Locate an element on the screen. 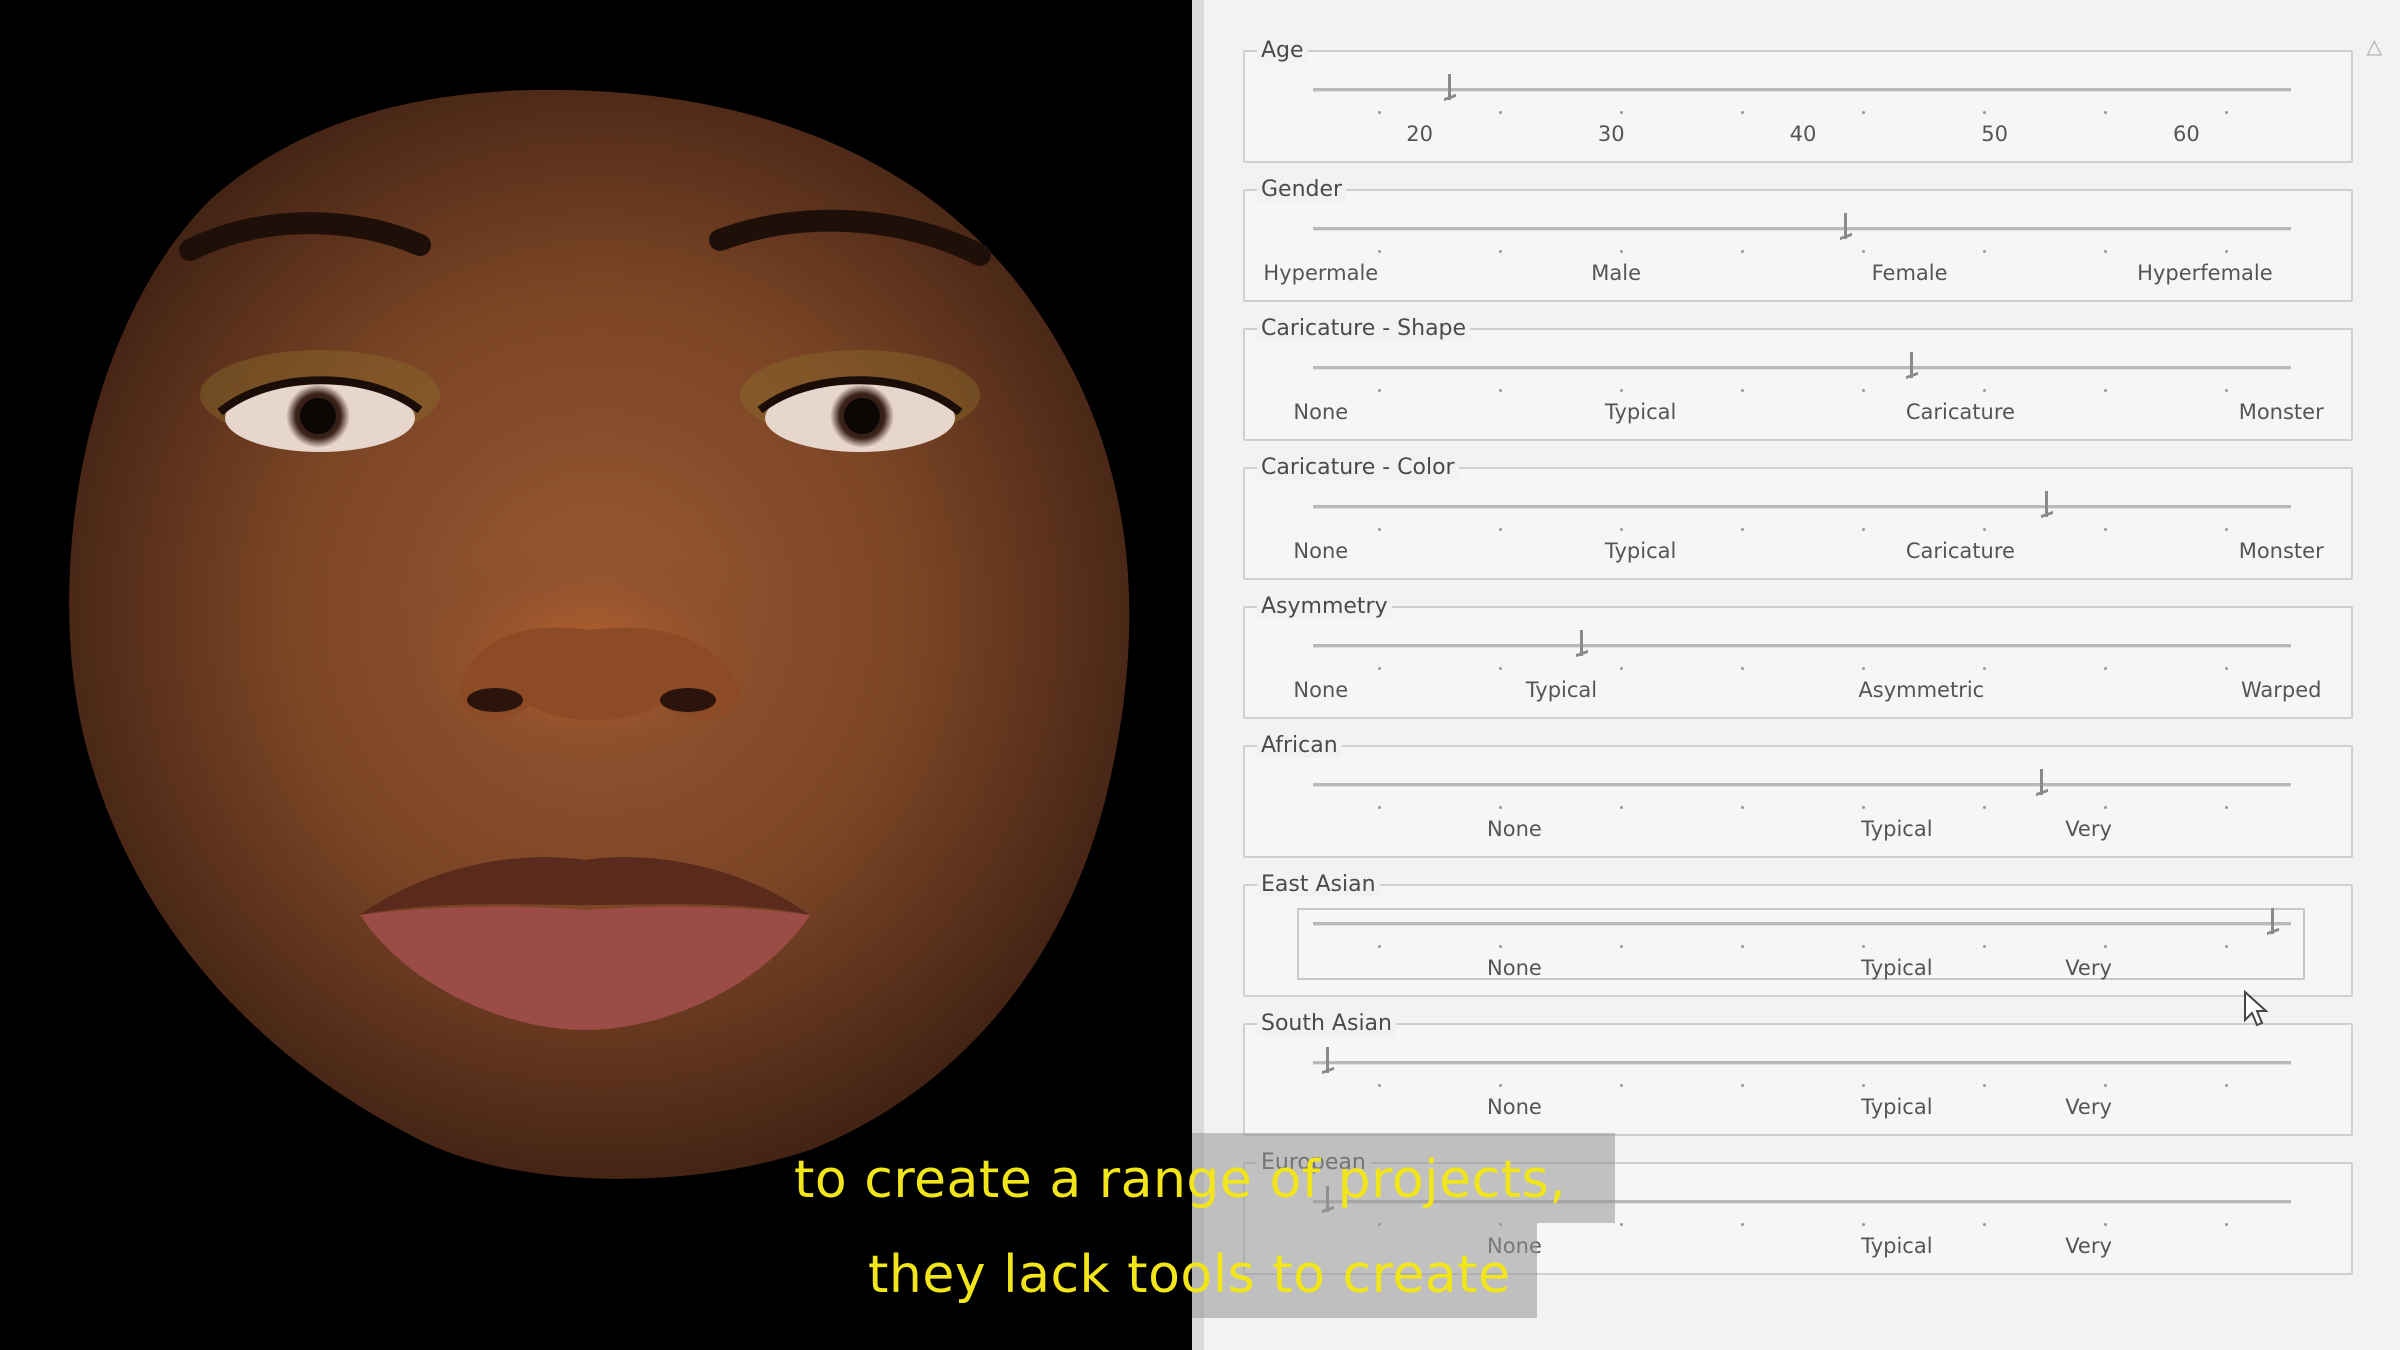 This screenshot has height=1350, width=2400. slider-tick-label: Male is located at coordinates (1616, 273).